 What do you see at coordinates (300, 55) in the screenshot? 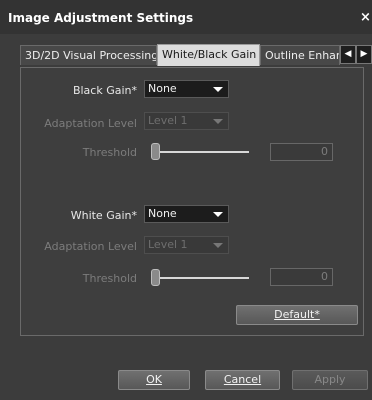
I see `tab-outline-enhancement: Outline Enhan` at bounding box center [300, 55].